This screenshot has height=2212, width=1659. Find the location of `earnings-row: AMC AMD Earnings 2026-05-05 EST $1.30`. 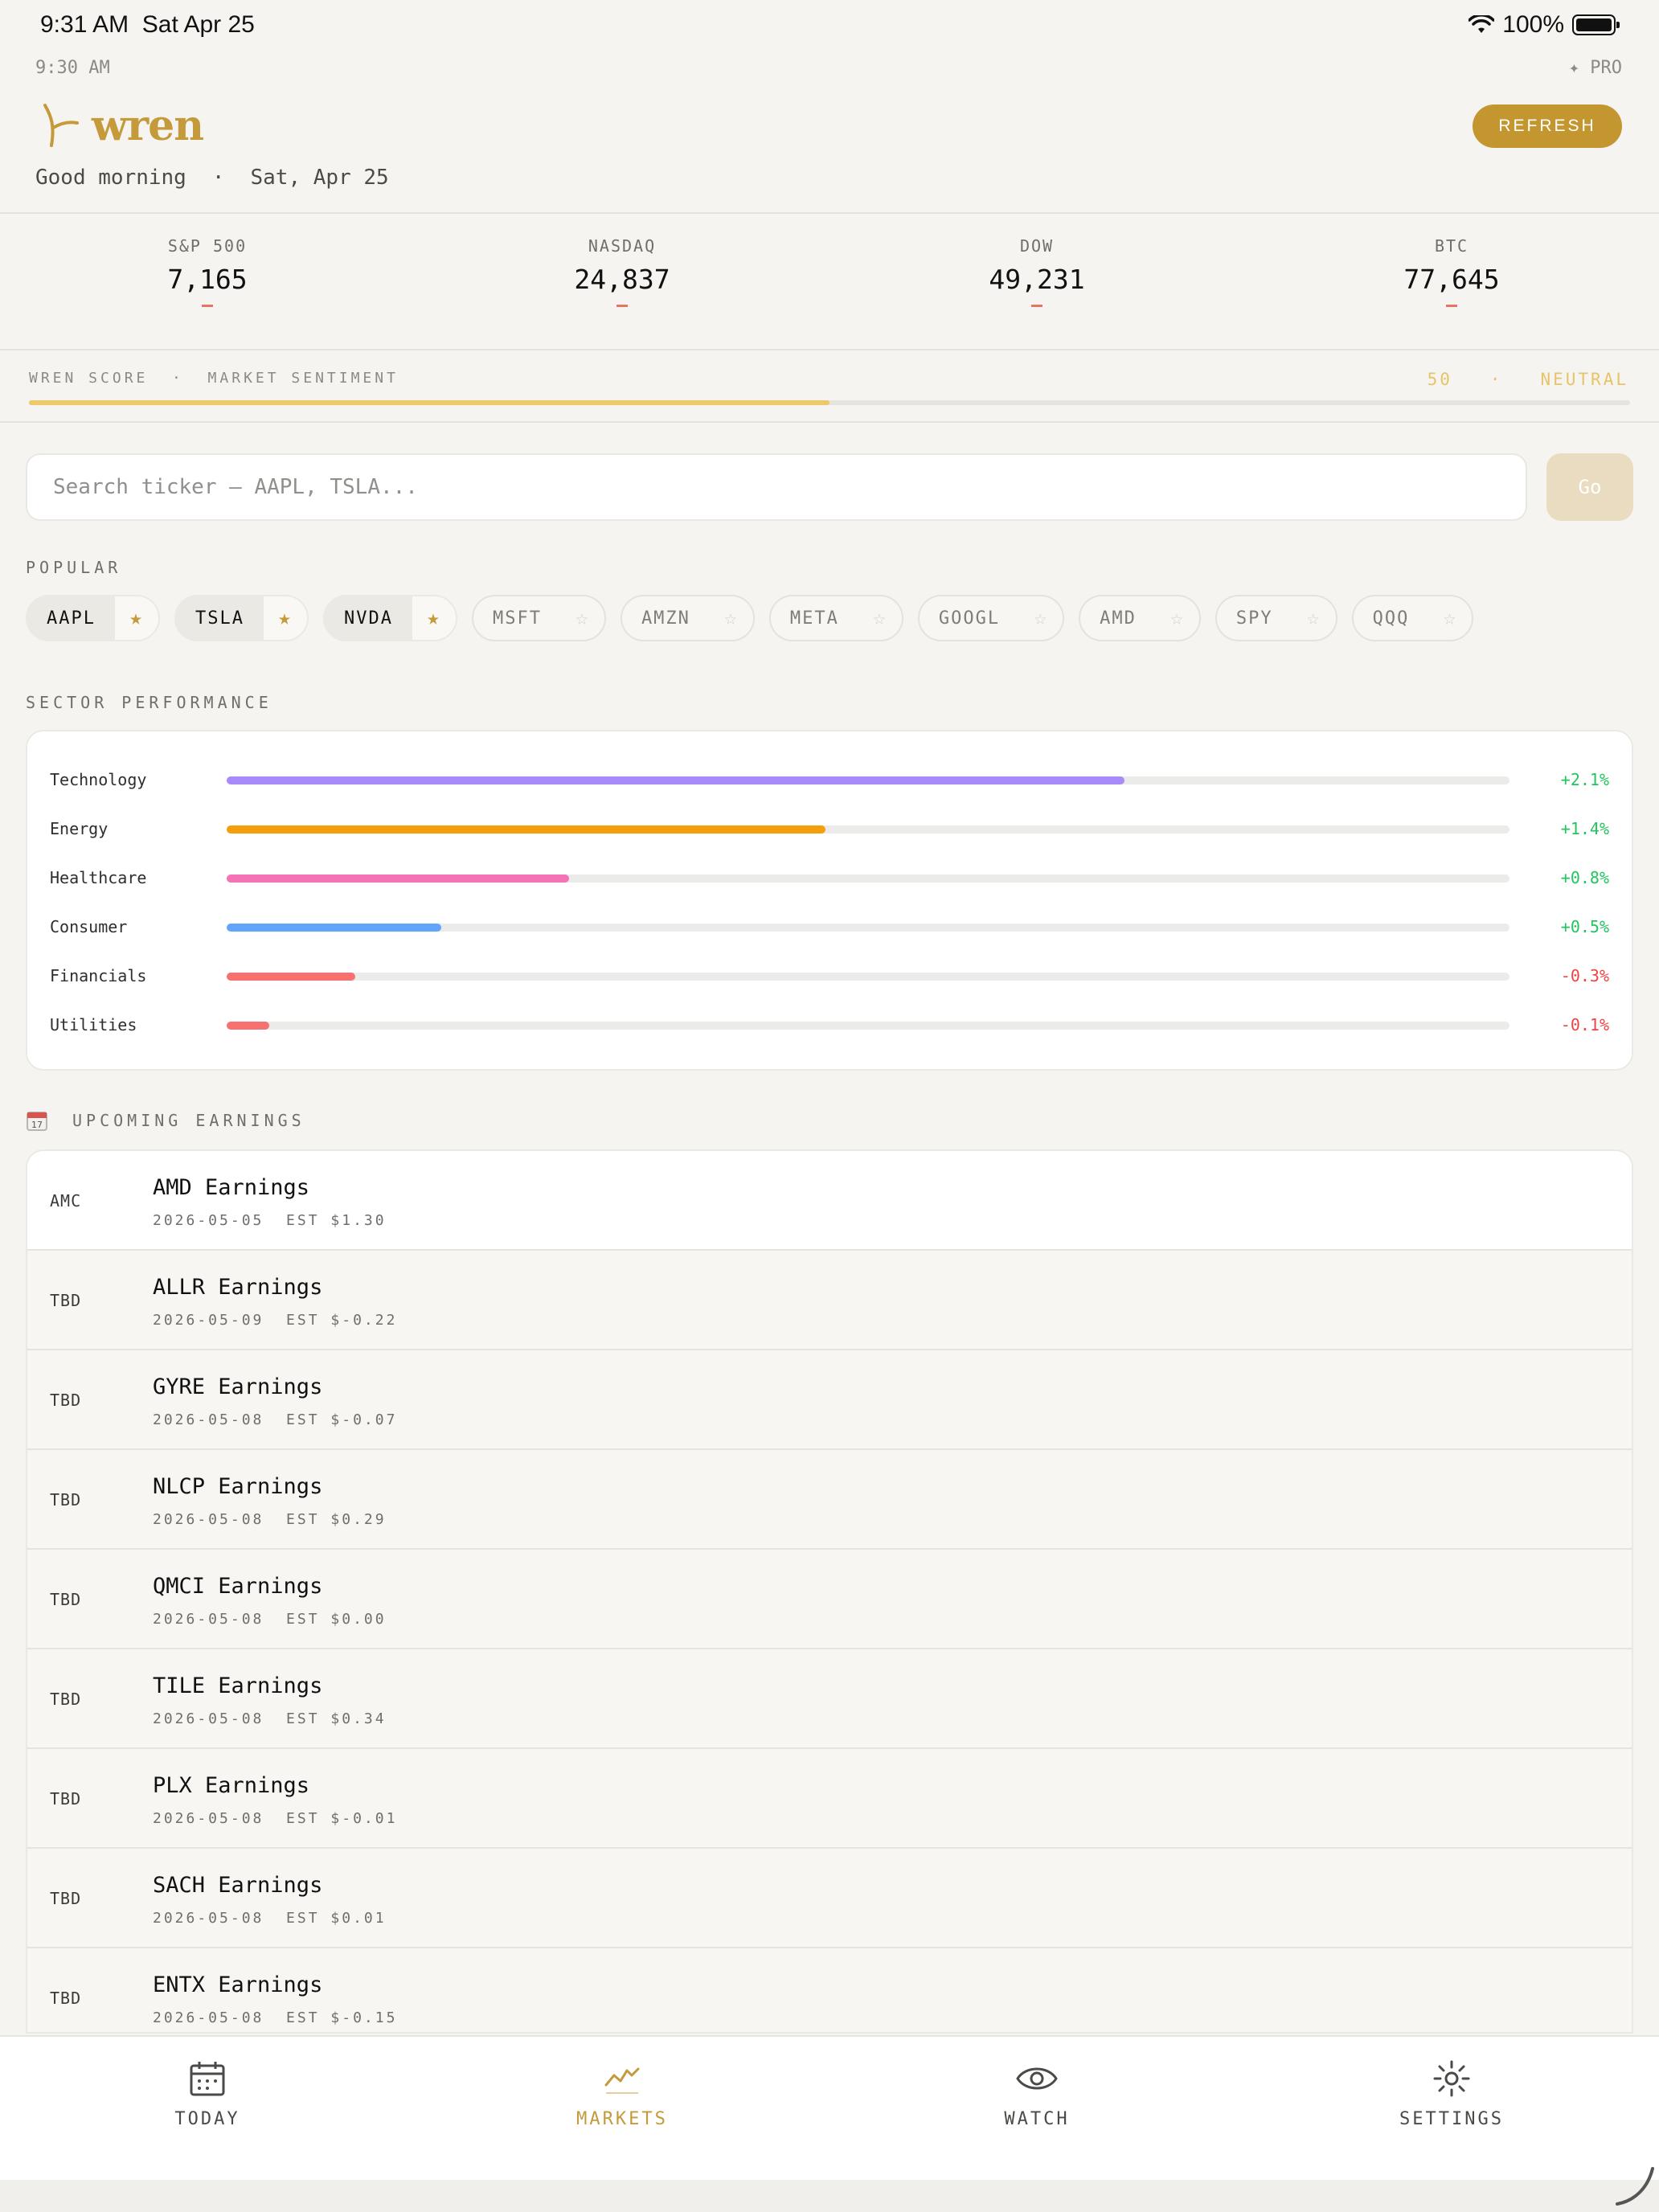

earnings-row: AMC AMD Earnings 2026-05-05 EST $1.30 is located at coordinates (829, 1201).